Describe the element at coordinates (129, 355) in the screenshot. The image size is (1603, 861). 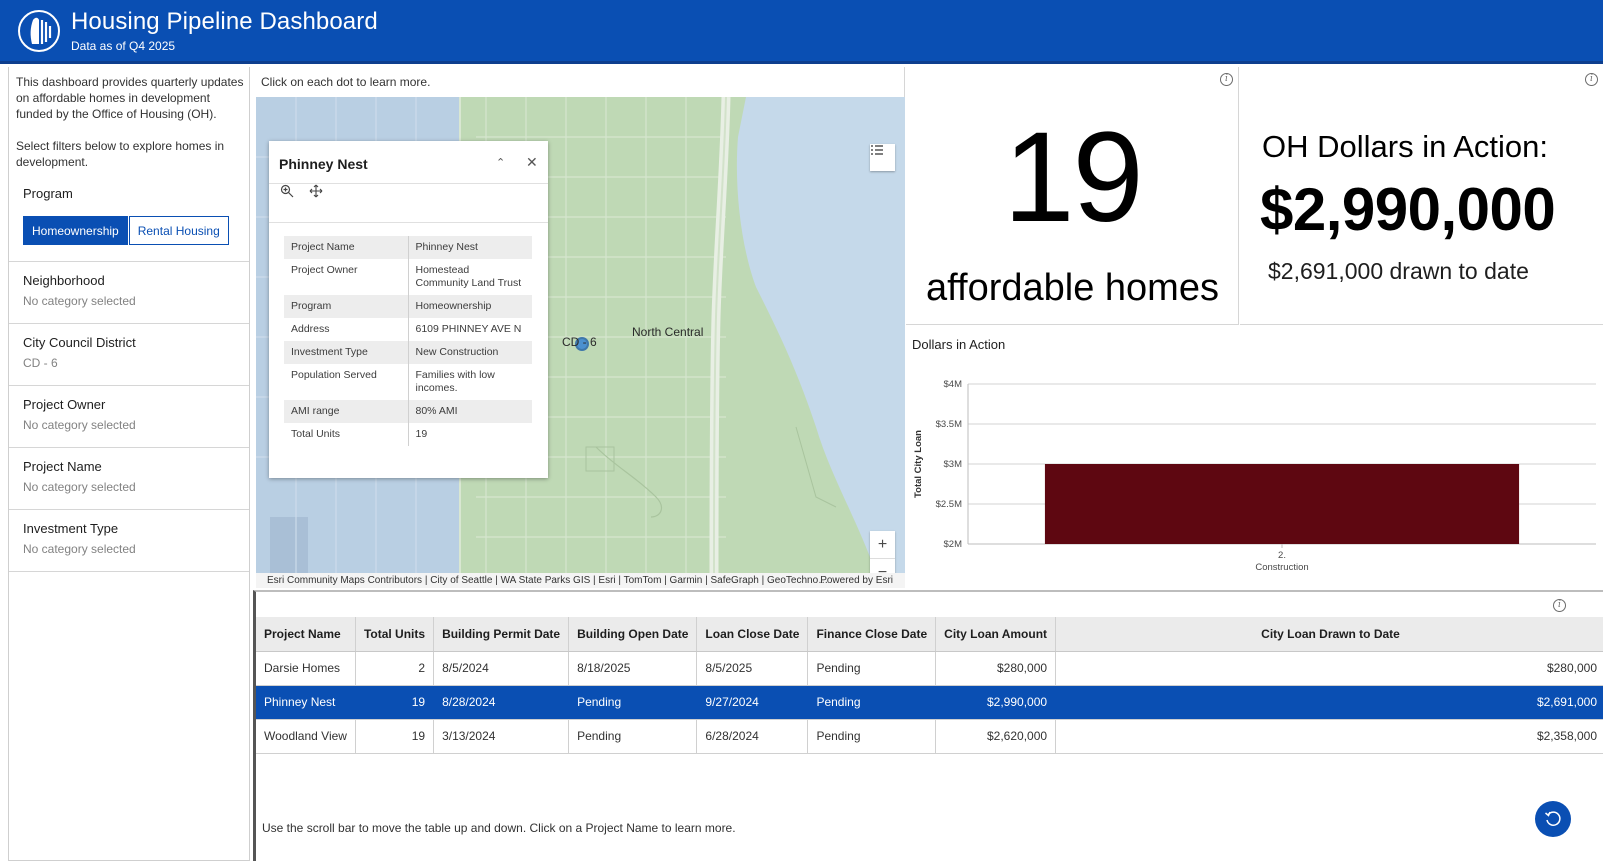
I see `council-district-filter: City Council District CD - 6` at that location.